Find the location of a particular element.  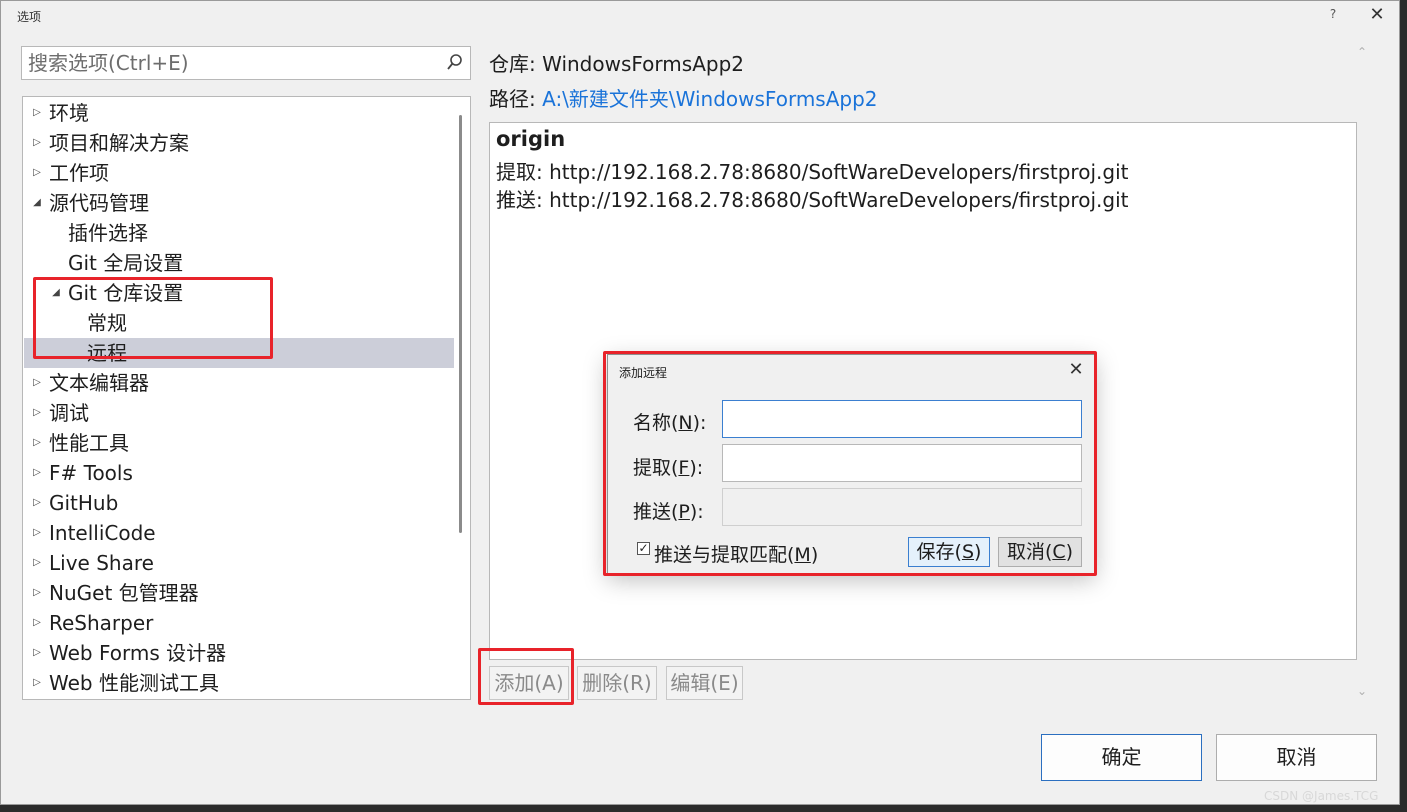

tree-item-label: 调试 is located at coordinates (69, 413).